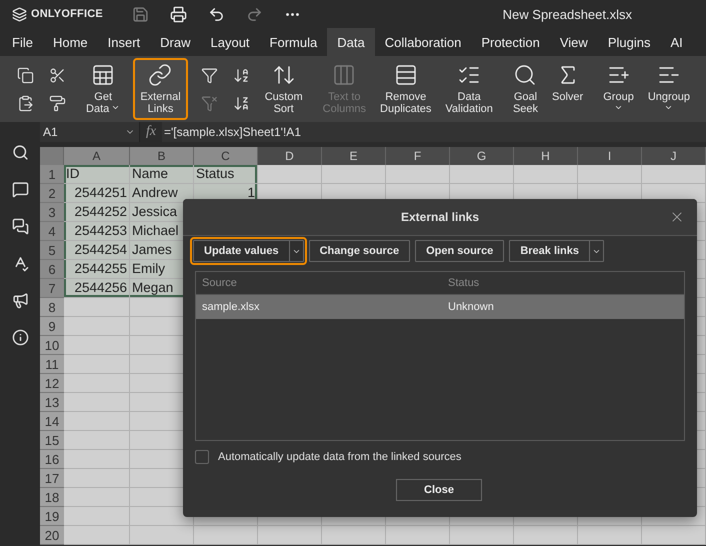 Image resolution: width=706 pixels, height=546 pixels. What do you see at coordinates (97, 174) in the screenshot?
I see `cell: ID` at bounding box center [97, 174].